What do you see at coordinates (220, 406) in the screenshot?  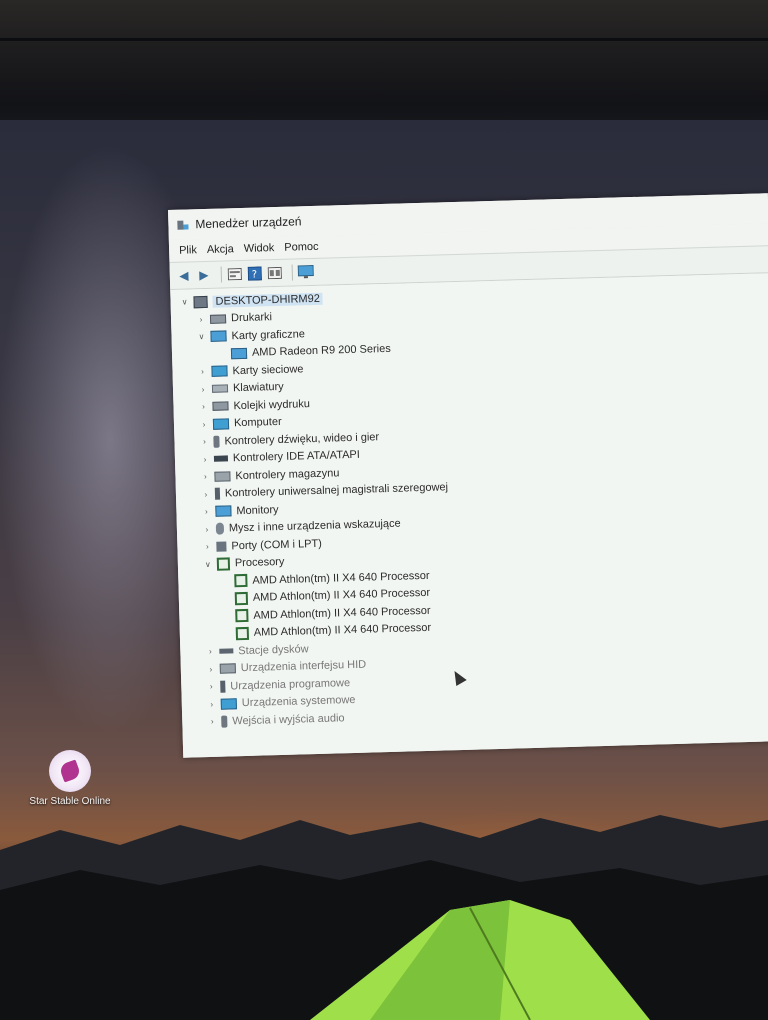 I see `print-queue-icon` at bounding box center [220, 406].